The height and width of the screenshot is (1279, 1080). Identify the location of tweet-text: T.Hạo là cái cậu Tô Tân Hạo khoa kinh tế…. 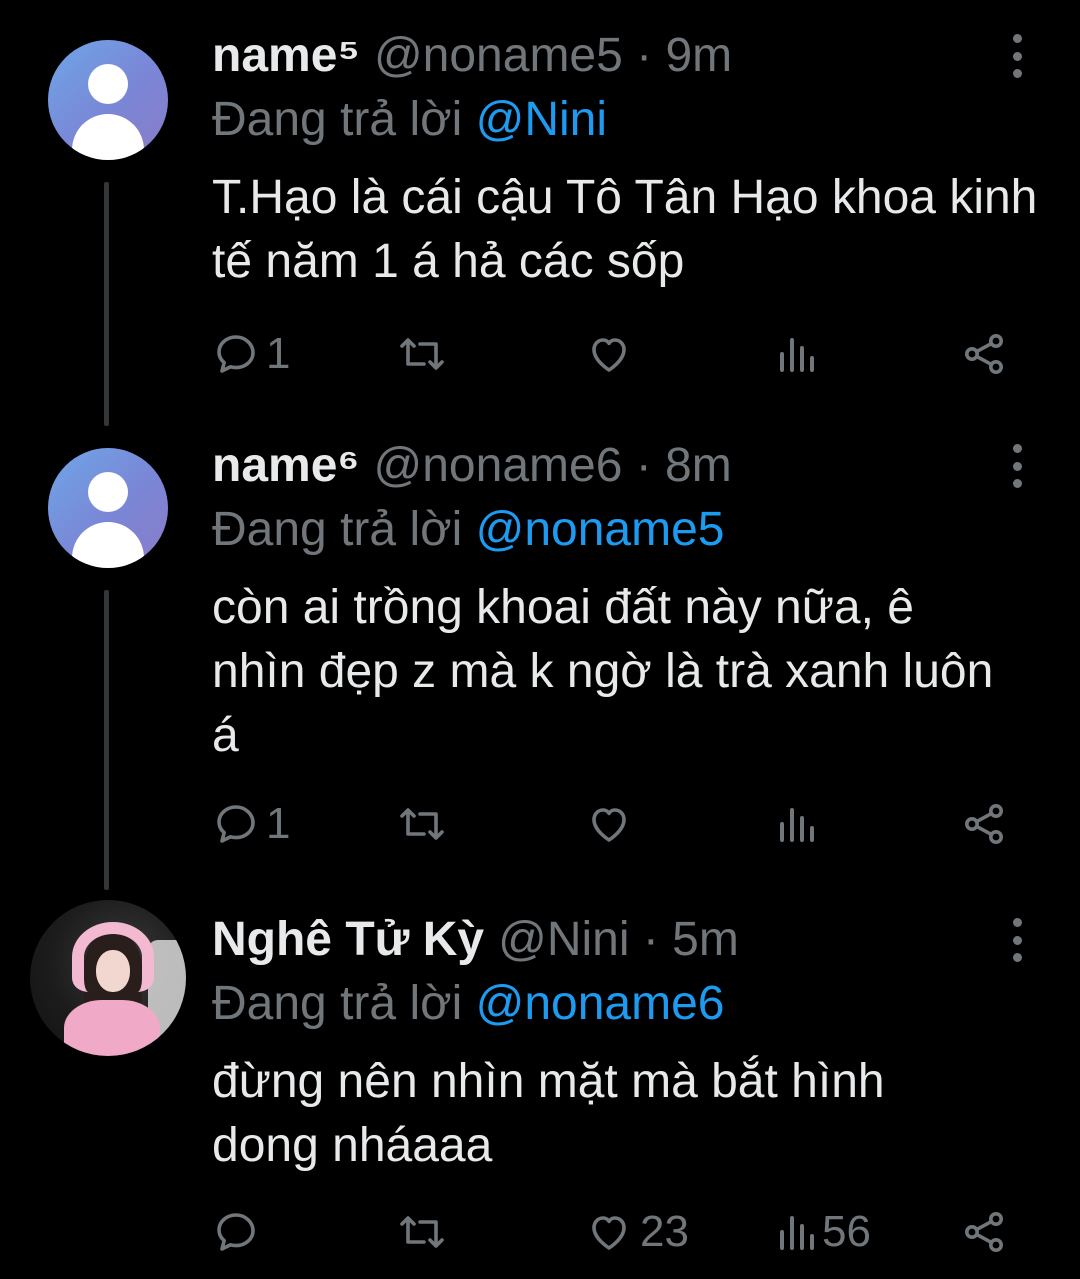
(625, 229).